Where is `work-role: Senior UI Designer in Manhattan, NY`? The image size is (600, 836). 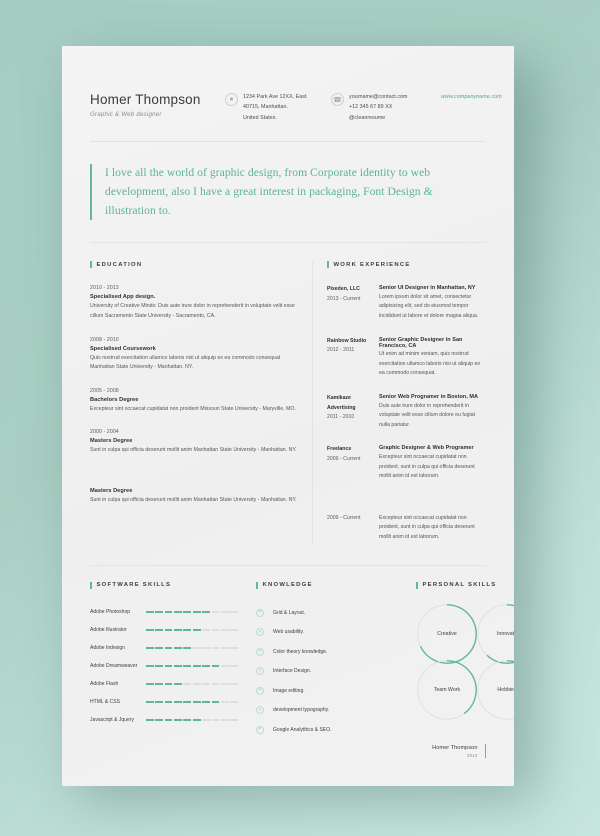
work-role: Senior UI Designer in Manhattan, NY is located at coordinates (427, 288).